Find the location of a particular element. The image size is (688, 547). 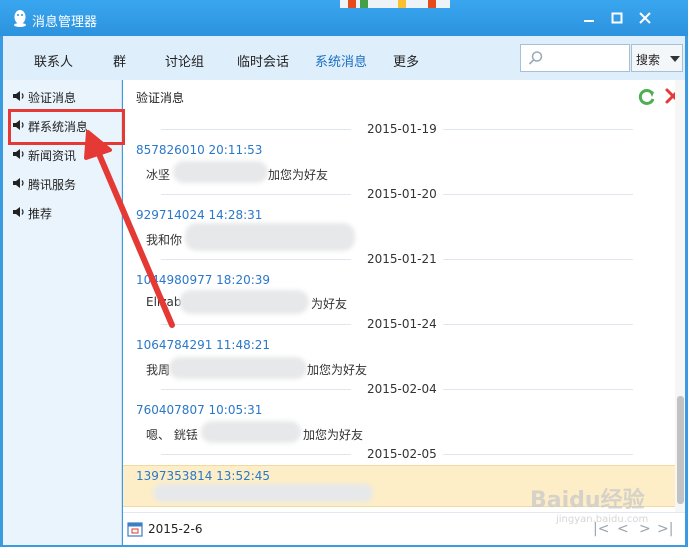

message-body-prefix: Elizab is located at coordinates (164, 302).